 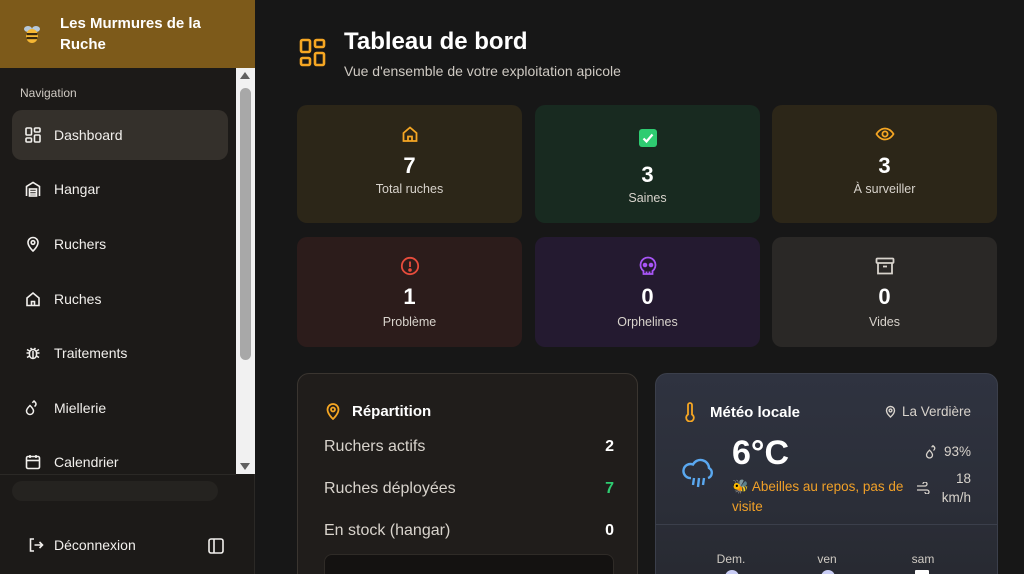 I want to click on stat-card-total: 7 Total ruches, so click(x=409, y=164).